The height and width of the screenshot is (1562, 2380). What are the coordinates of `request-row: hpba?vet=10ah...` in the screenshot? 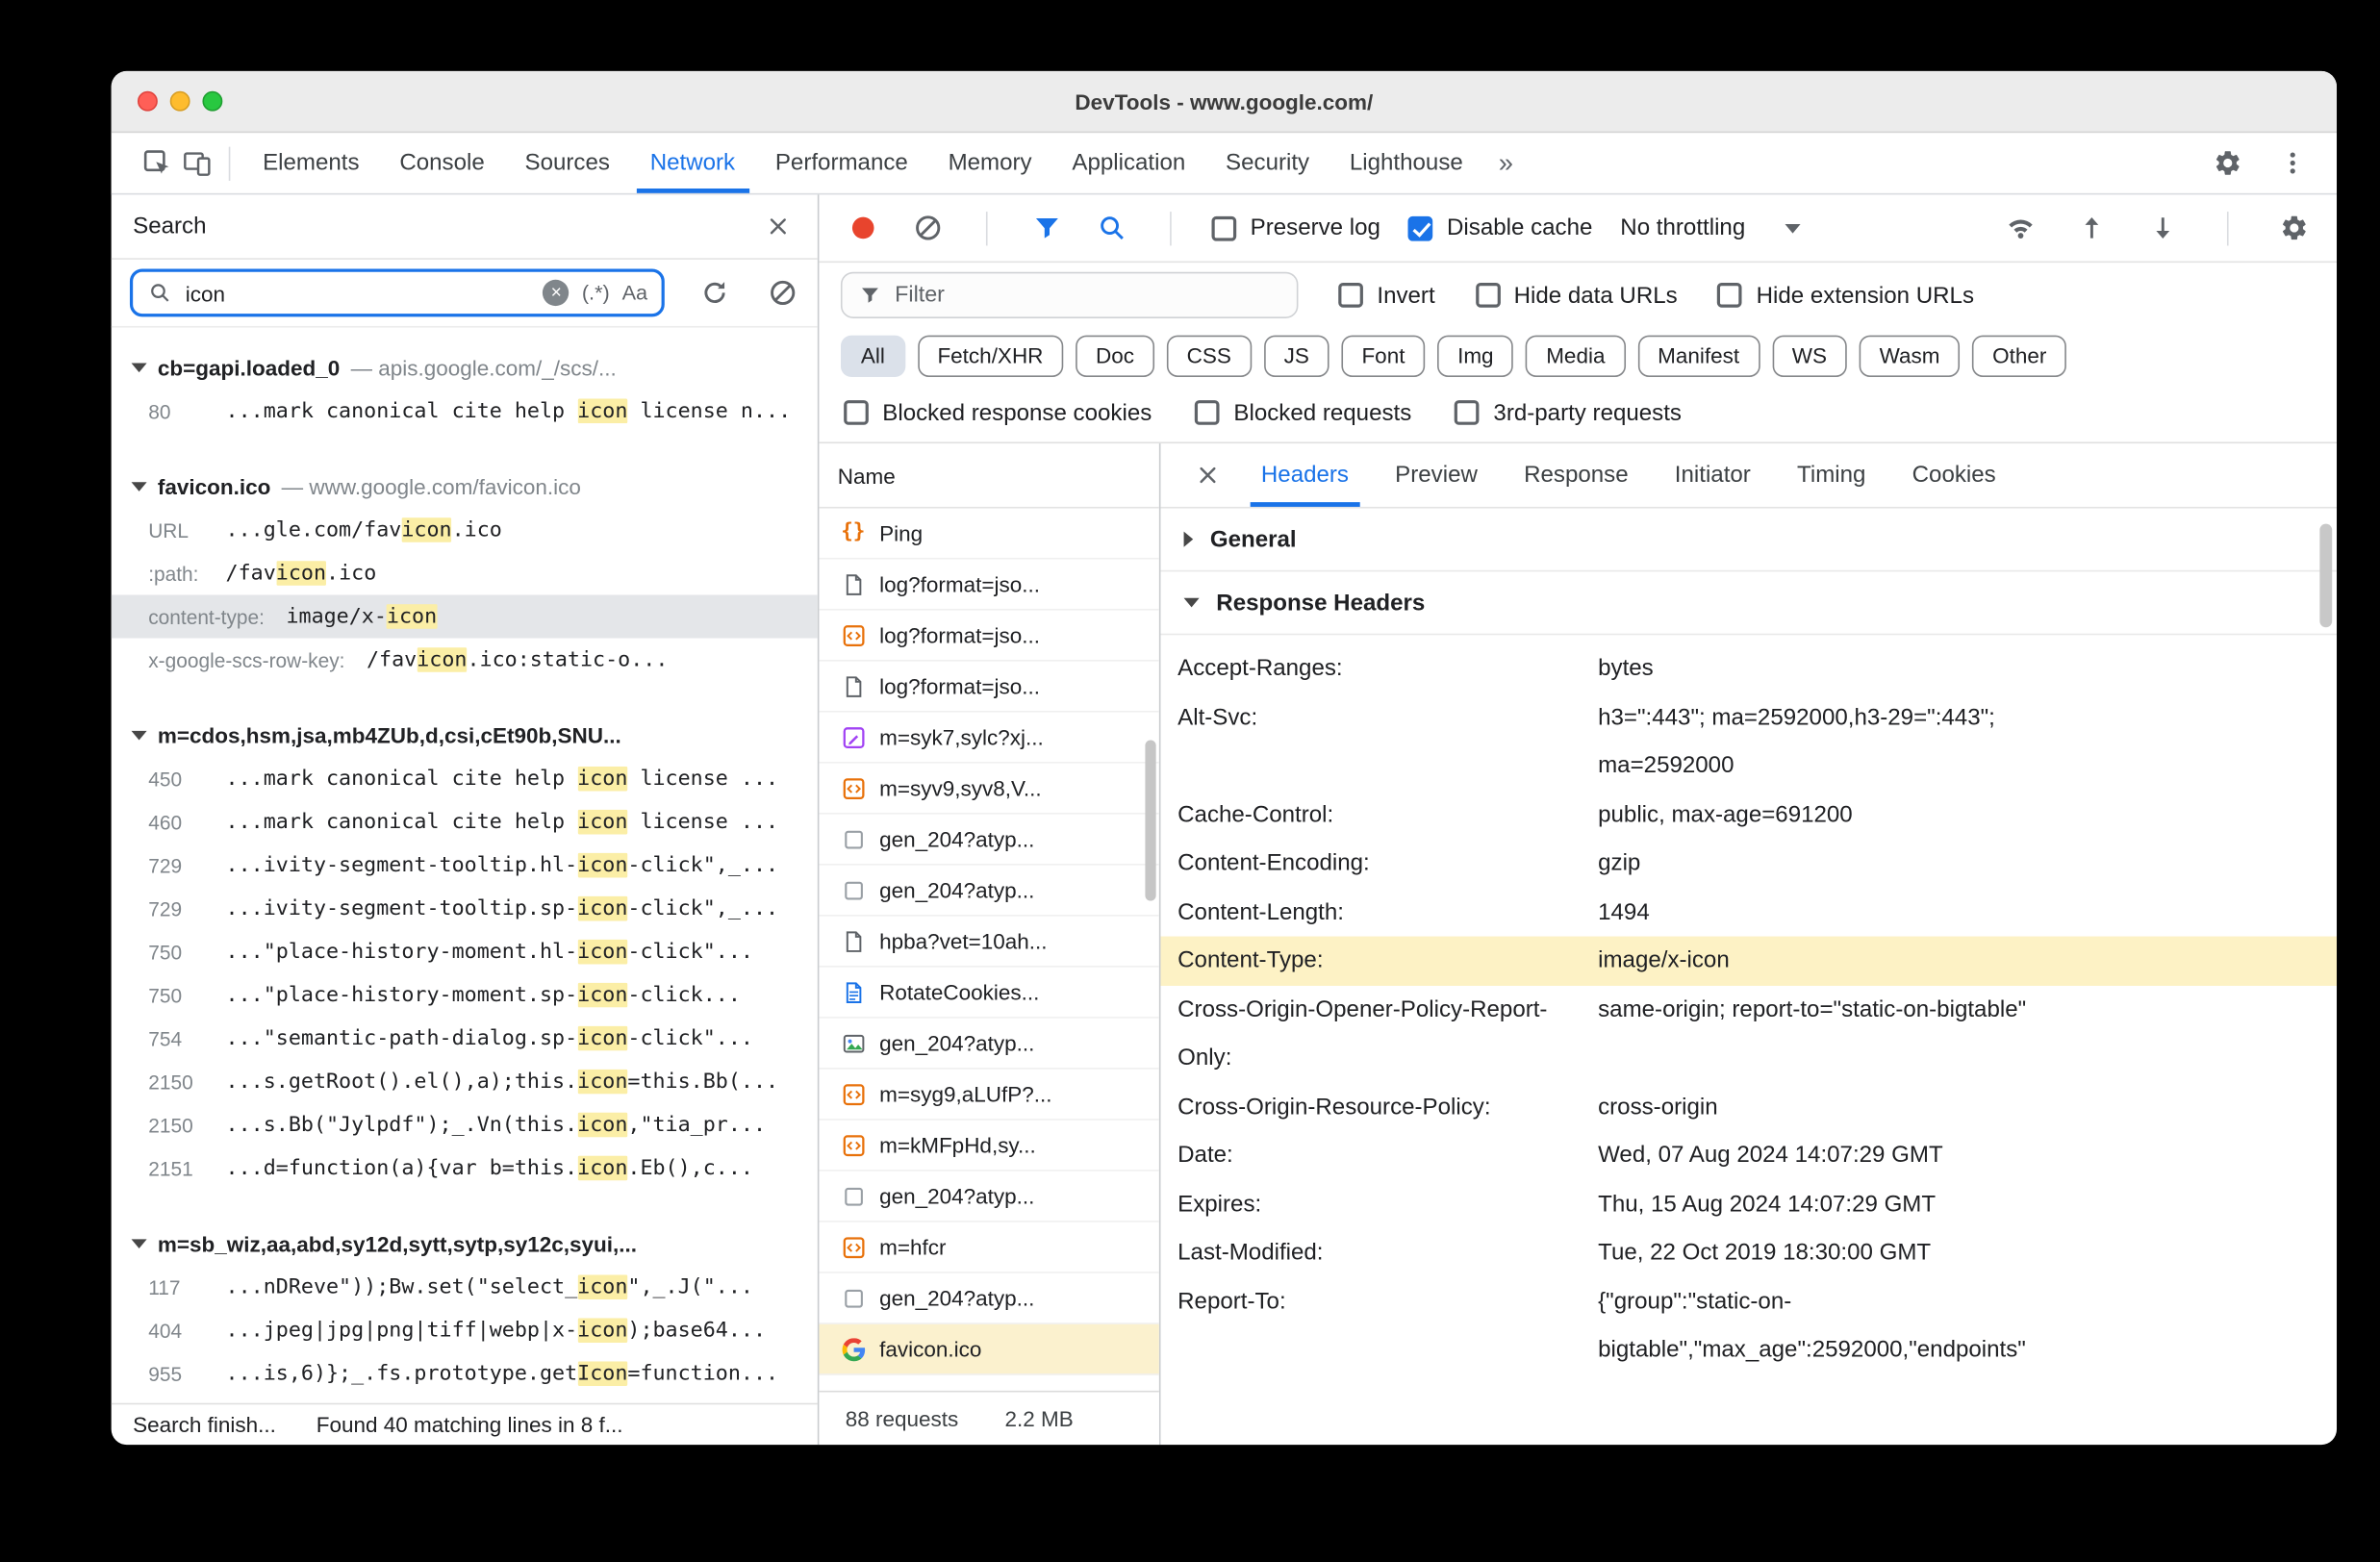 It's located at (989, 943).